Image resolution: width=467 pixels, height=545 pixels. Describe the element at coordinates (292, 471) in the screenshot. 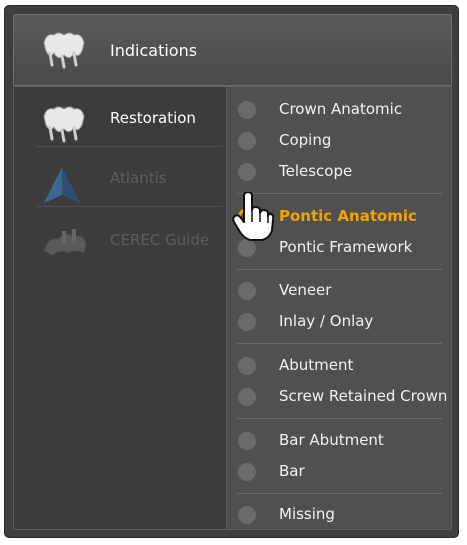

I see `option-label: Bar` at that location.